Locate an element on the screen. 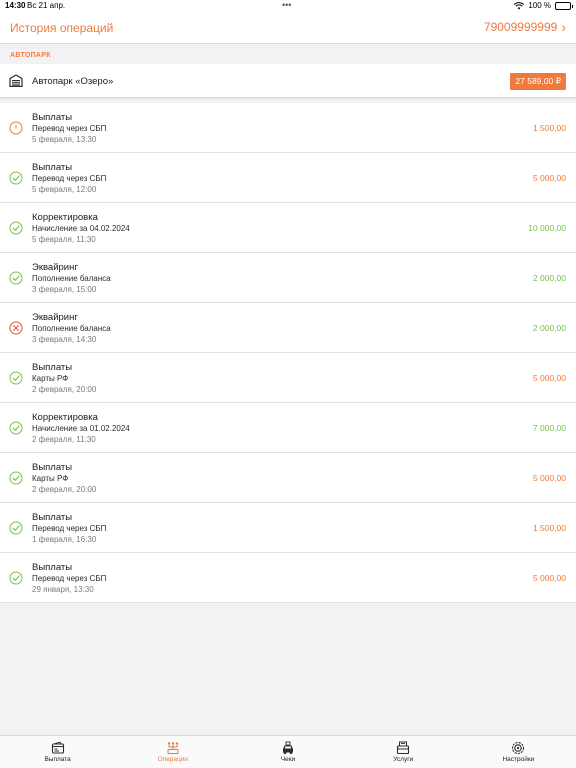  nav-bar: История операций 79009999999 › is located at coordinates (288, 28).